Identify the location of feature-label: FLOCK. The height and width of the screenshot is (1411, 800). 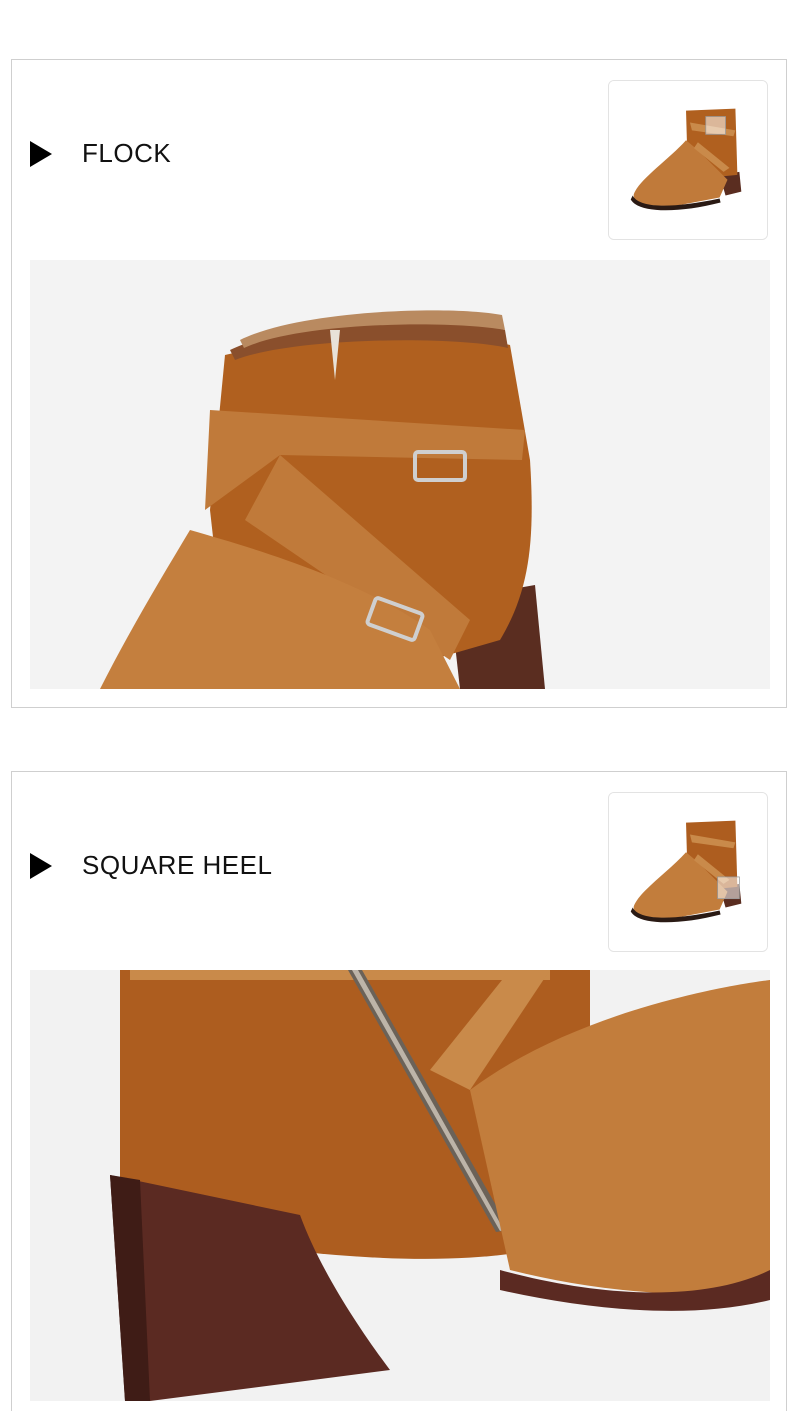
(127, 153).